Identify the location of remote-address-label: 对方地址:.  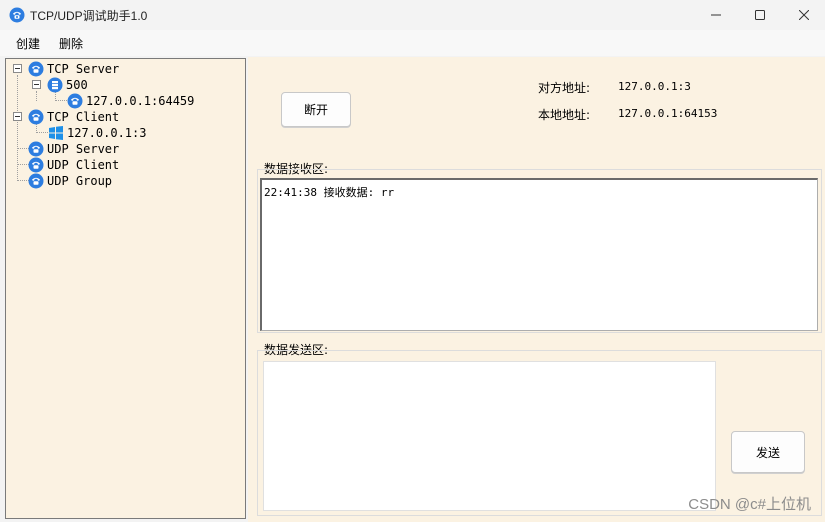
(564, 88).